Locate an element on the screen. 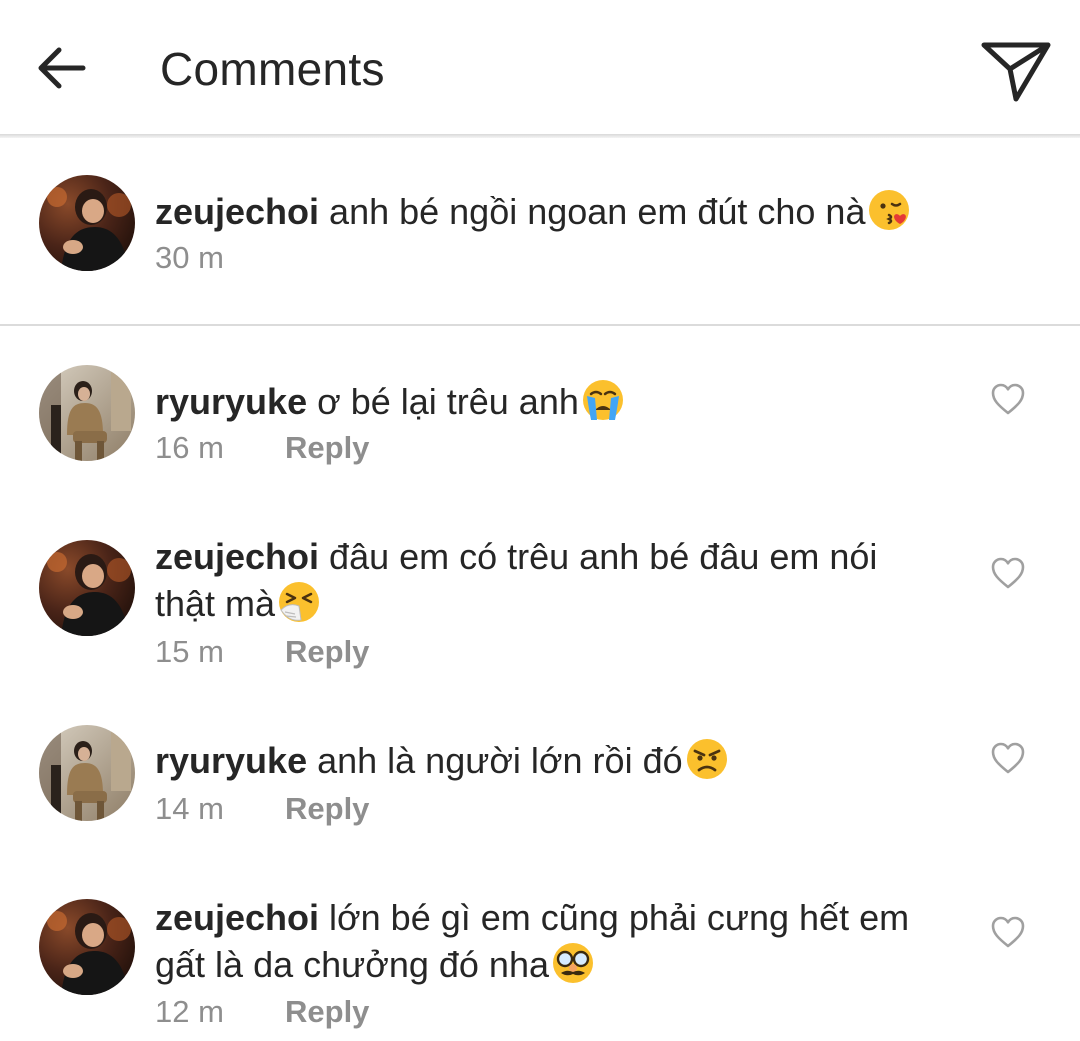 The height and width of the screenshot is (1041, 1080). top-bar: Comments is located at coordinates (540, 68).